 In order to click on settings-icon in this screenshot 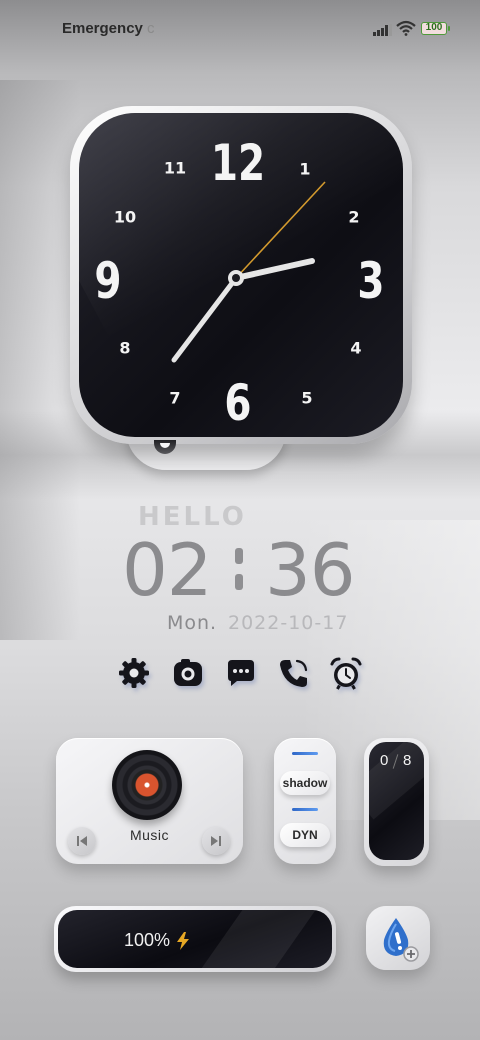, I will do `click(134, 673)`.